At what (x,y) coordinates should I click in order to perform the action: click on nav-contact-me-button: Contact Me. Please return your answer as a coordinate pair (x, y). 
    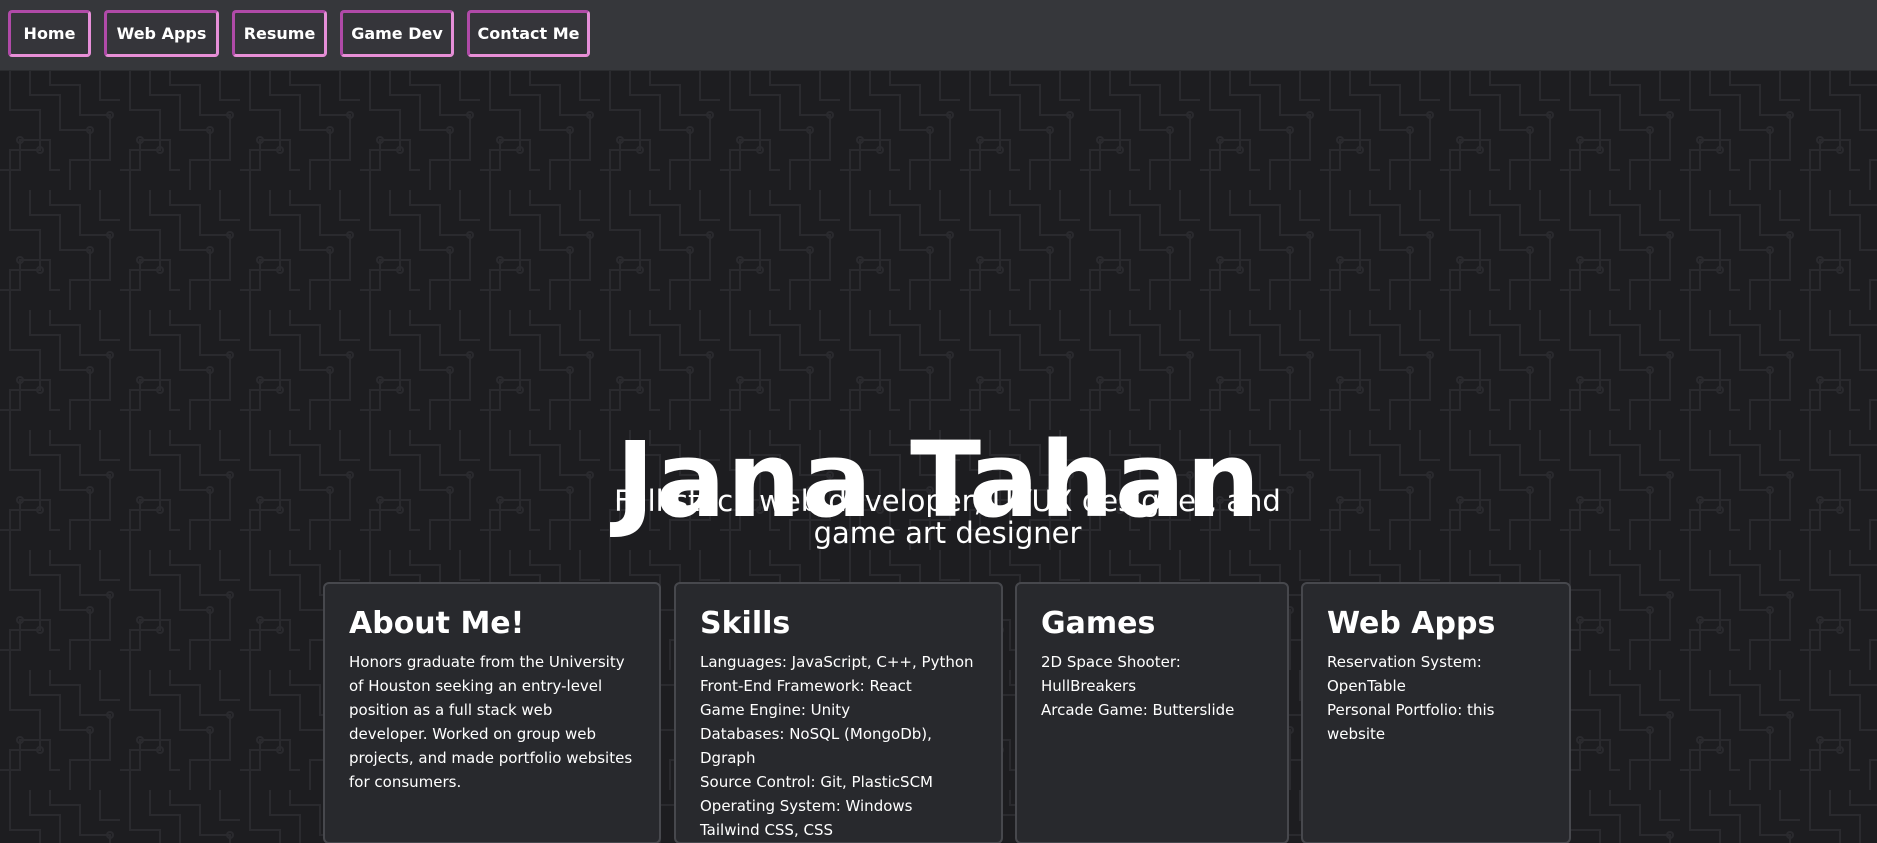
    Looking at the image, I should click on (528, 33).